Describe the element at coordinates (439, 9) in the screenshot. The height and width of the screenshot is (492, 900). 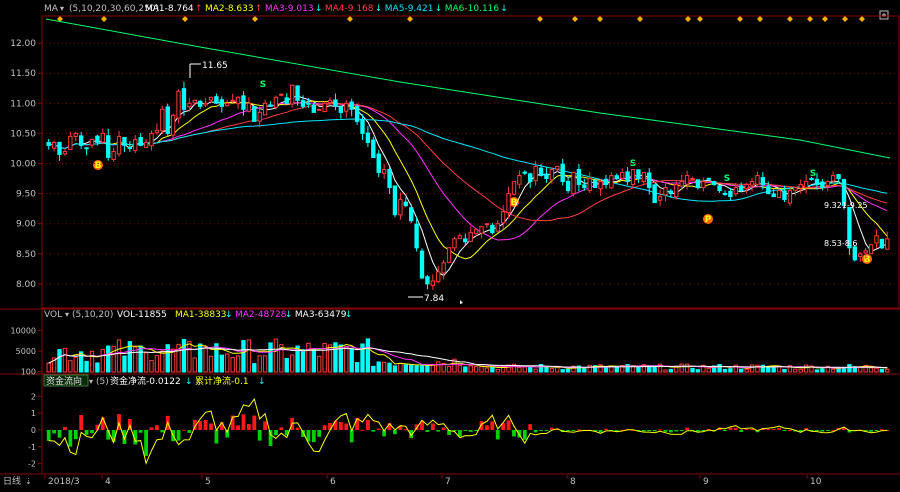
I see `ma-arrow-5: ↓` at that location.